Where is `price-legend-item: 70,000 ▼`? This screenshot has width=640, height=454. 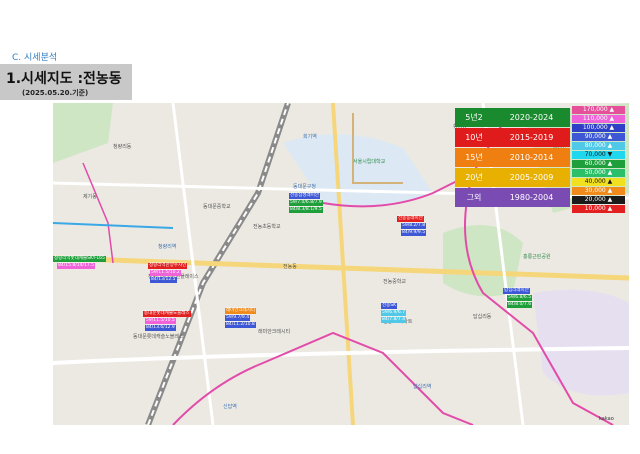
price-legend-item: 70,000 ▼ is located at coordinates (598, 155).